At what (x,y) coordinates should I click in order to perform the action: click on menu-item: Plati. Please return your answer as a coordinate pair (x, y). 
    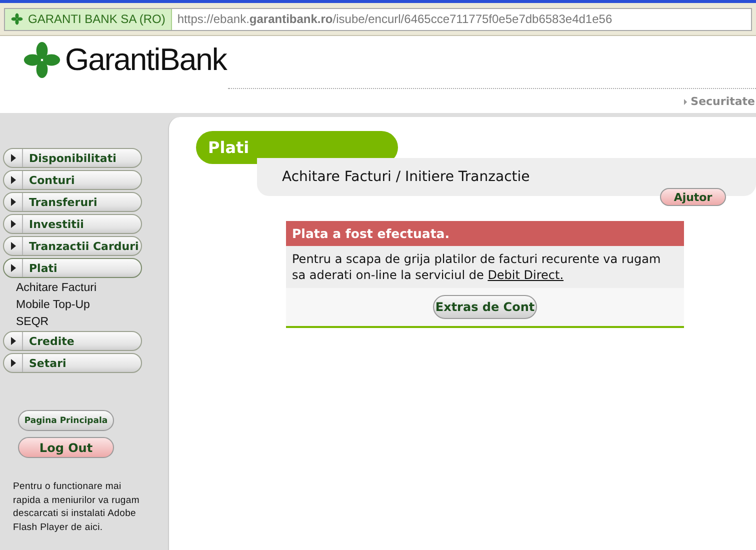
    Looking at the image, I should click on (72, 268).